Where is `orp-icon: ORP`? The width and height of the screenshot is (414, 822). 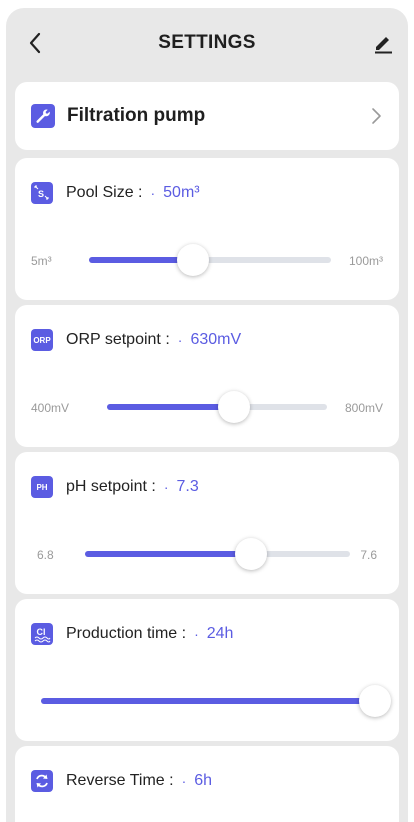
orp-icon: ORP is located at coordinates (42, 340).